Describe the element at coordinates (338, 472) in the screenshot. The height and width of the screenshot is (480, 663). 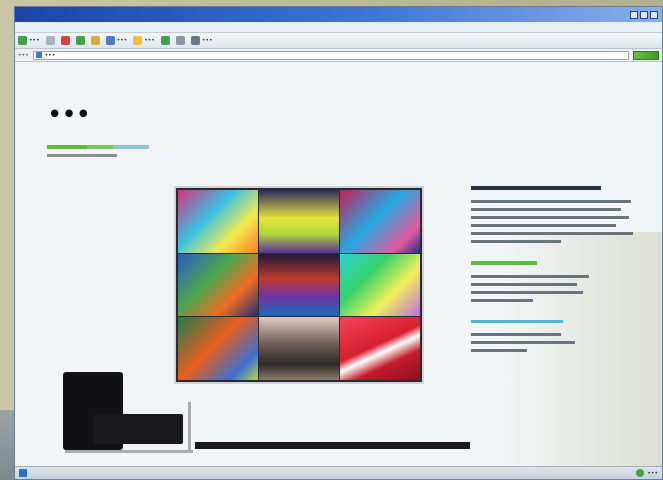
I see `status-bar: •••` at that location.